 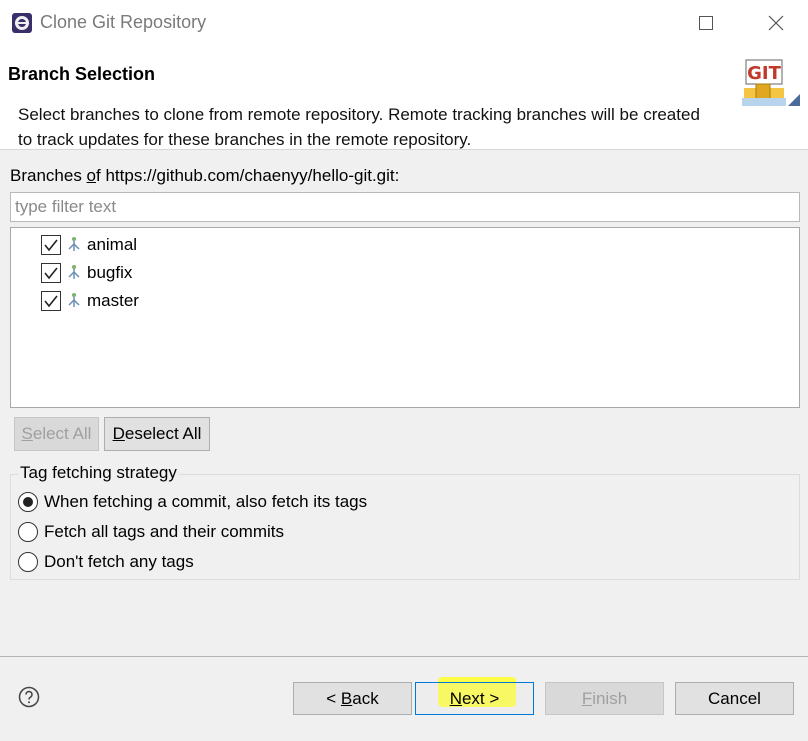 I want to click on page-title: Branch Selection, so click(x=82, y=74).